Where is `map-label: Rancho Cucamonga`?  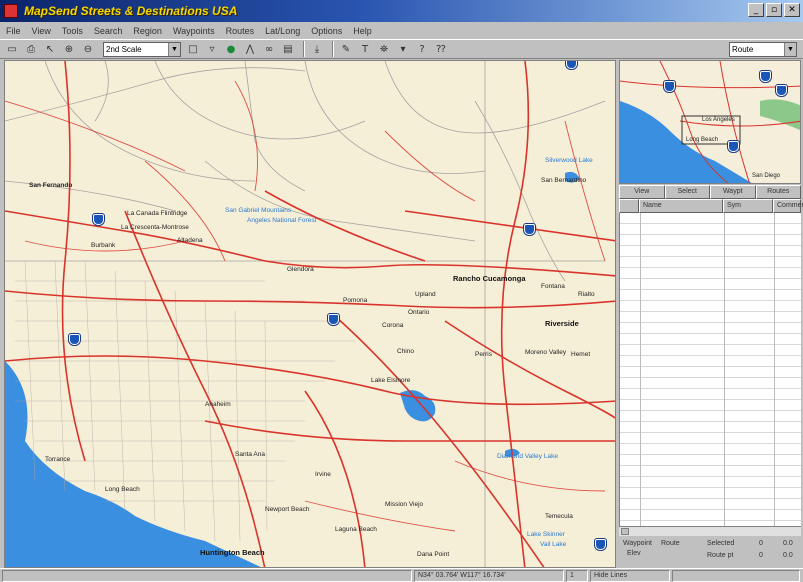 map-label: Rancho Cucamonga is located at coordinates (489, 278).